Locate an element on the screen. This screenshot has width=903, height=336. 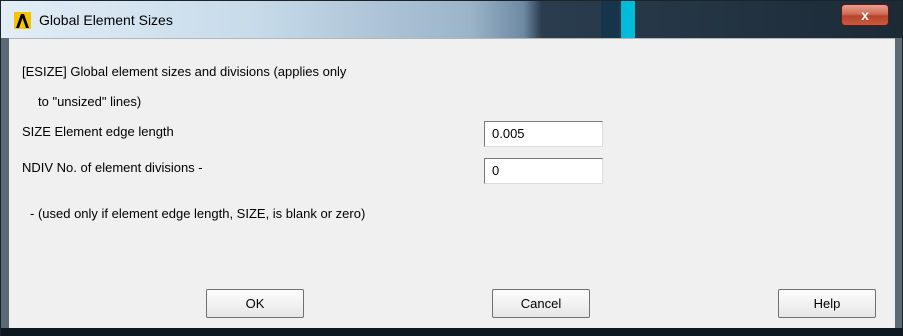
ndiv-label: NDIV No. of element divisions - is located at coordinates (112, 167).